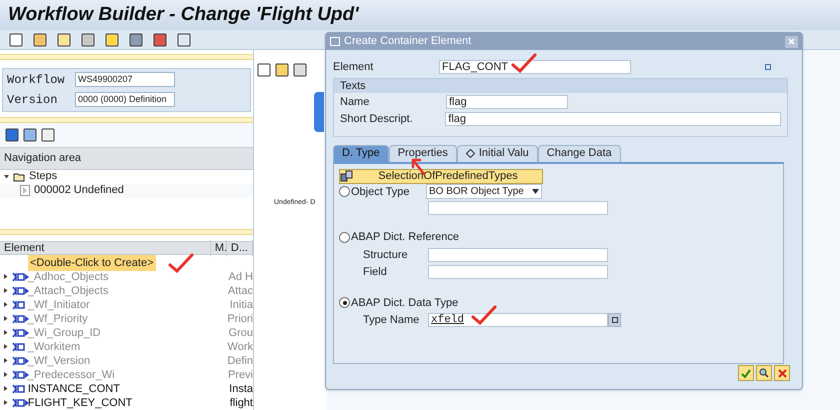 The height and width of the screenshot is (410, 840). Describe the element at coordinates (241, 403) in the screenshot. I see `element-description: flight` at that location.